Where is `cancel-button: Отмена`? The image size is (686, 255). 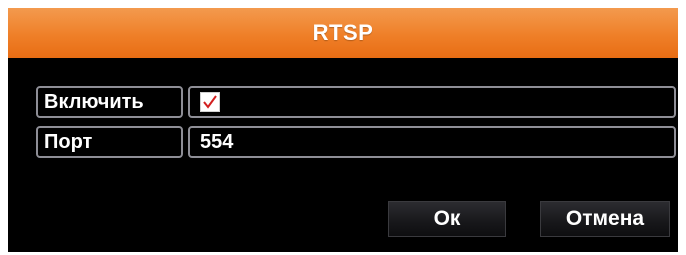 cancel-button: Отмена is located at coordinates (605, 219).